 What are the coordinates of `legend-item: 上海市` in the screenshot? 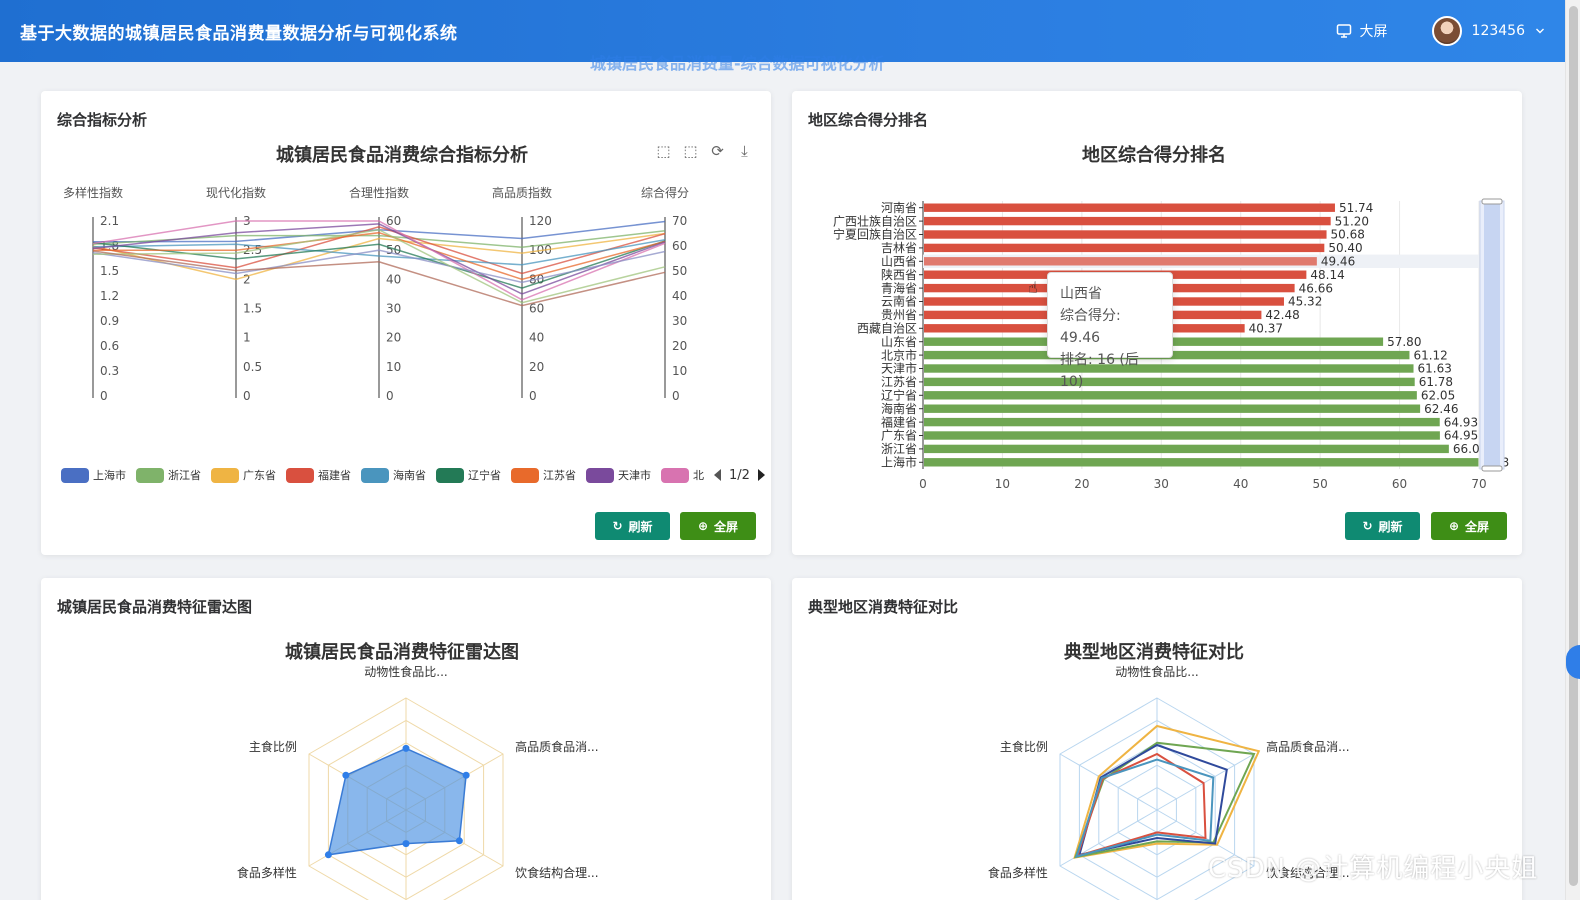 It's located at (93, 475).